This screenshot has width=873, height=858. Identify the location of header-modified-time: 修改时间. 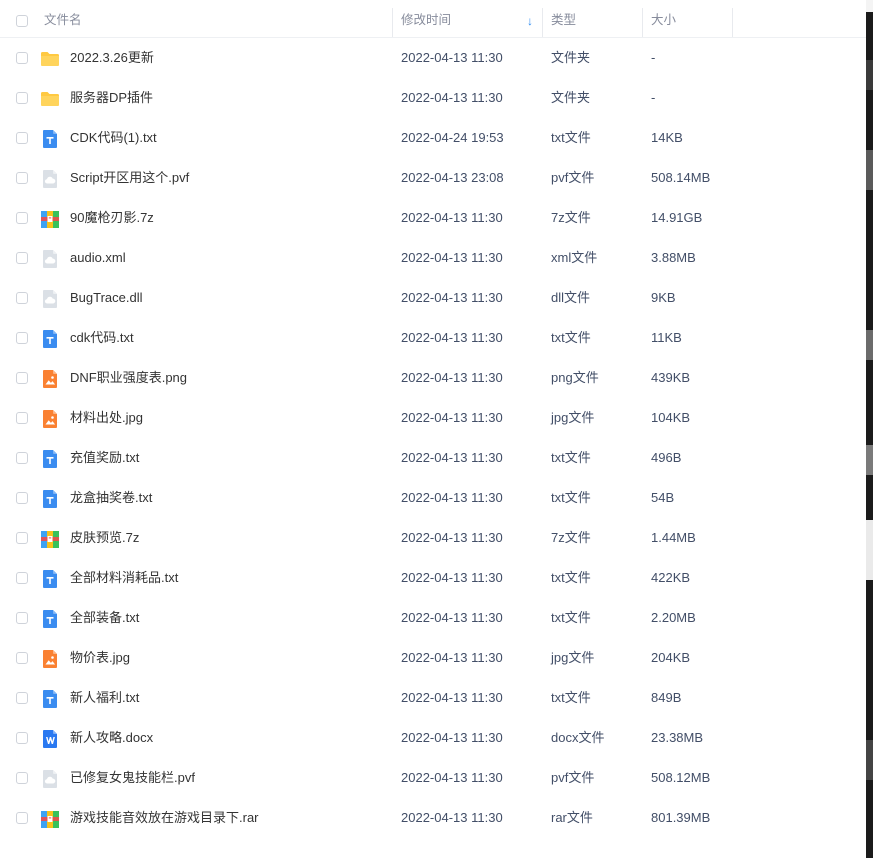
(426, 20).